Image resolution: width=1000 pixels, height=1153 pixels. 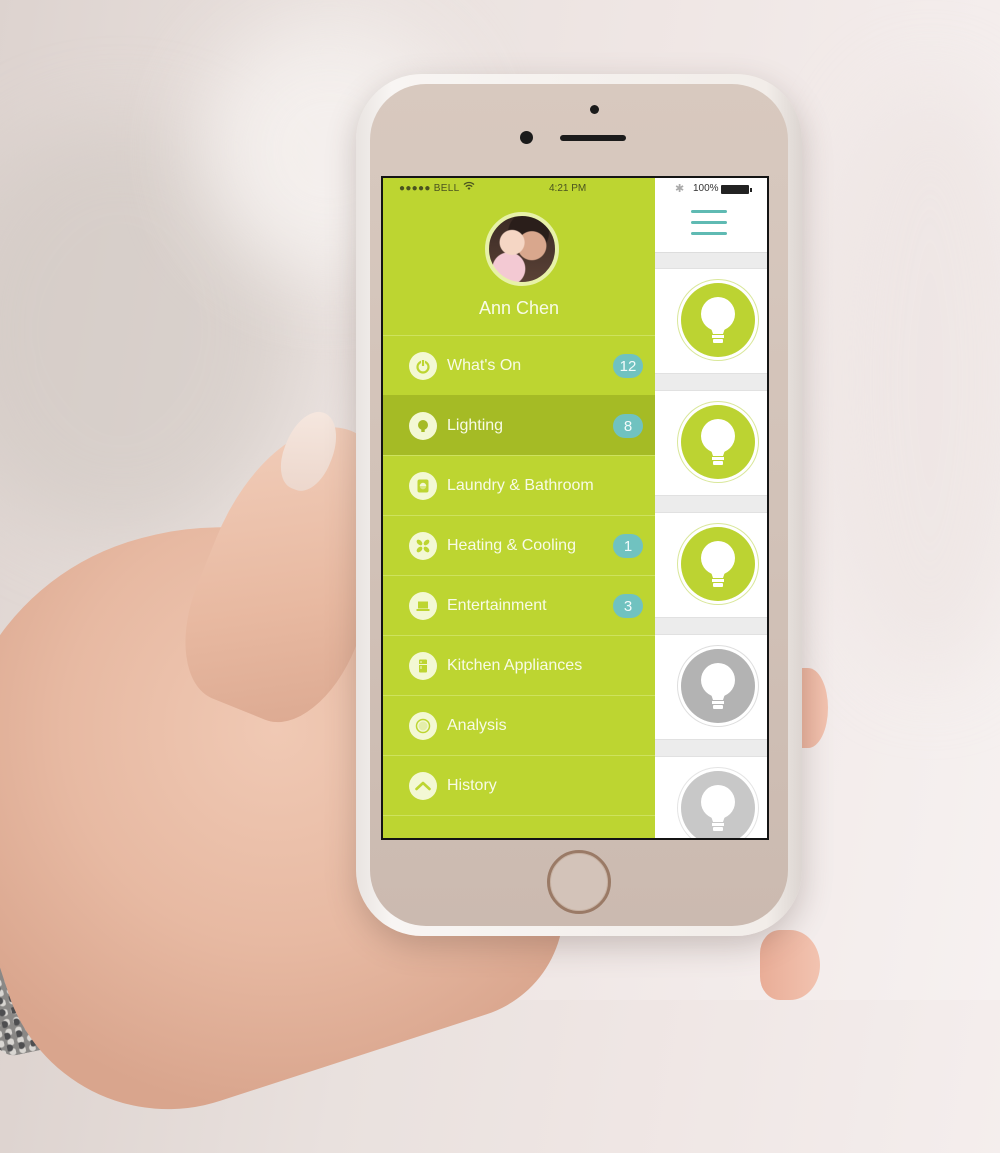 I want to click on proximity-sensor, so click(x=594, y=109).